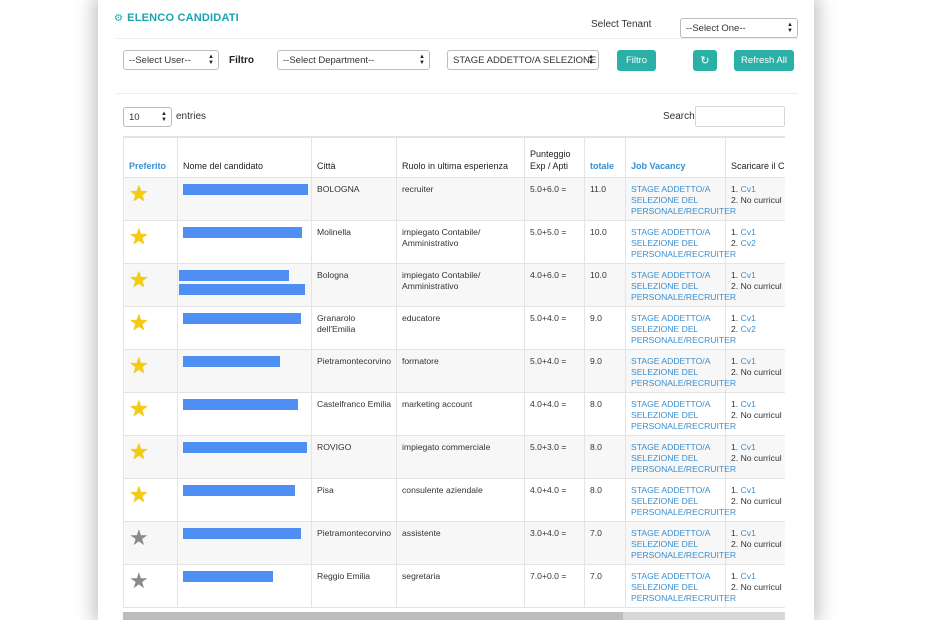  Describe the element at coordinates (460, 199) in the screenshot. I see `role-cell: recruiter` at that location.